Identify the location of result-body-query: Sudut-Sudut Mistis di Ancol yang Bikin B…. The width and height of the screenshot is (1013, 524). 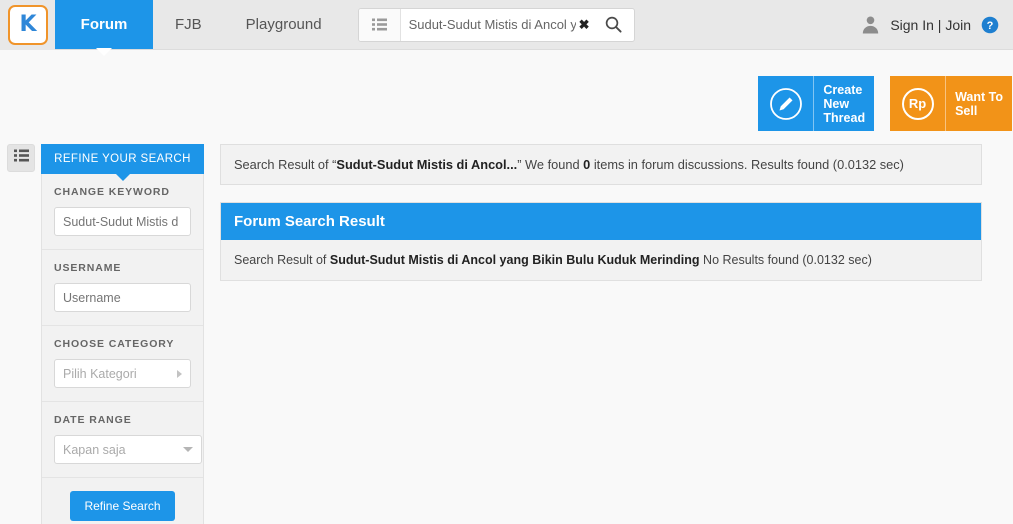
(514, 260).